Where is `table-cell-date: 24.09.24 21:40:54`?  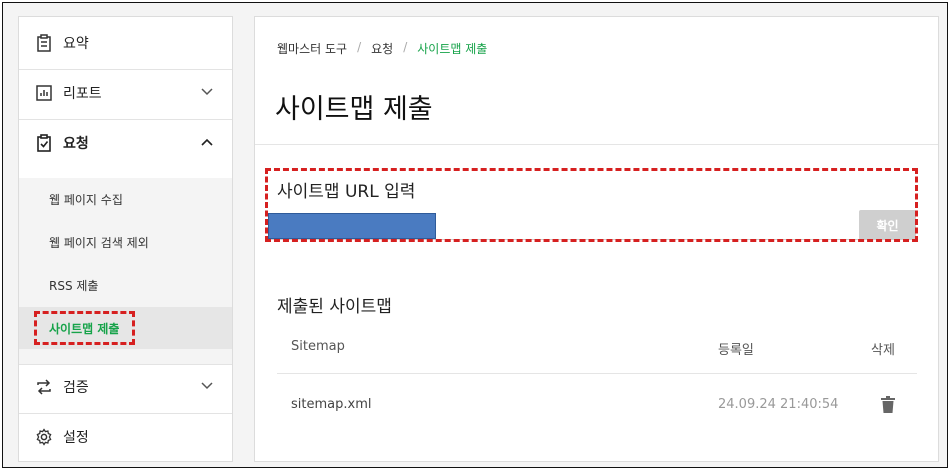
table-cell-date: 24.09.24 21:40:54 is located at coordinates (778, 404).